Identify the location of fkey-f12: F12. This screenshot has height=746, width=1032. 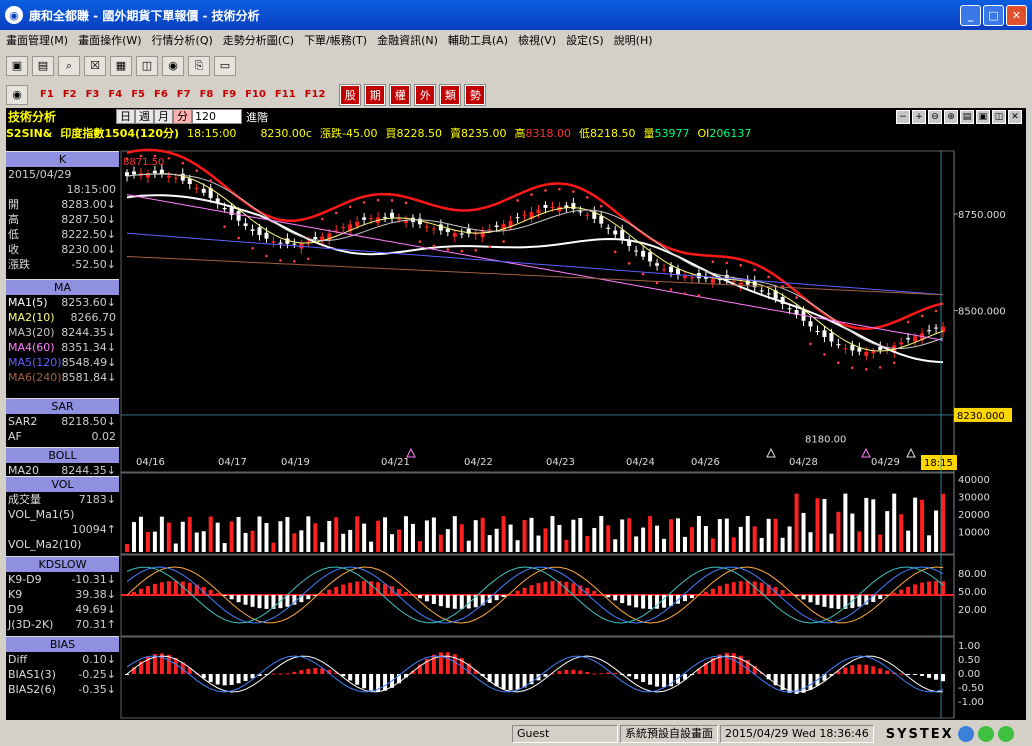
(315, 94).